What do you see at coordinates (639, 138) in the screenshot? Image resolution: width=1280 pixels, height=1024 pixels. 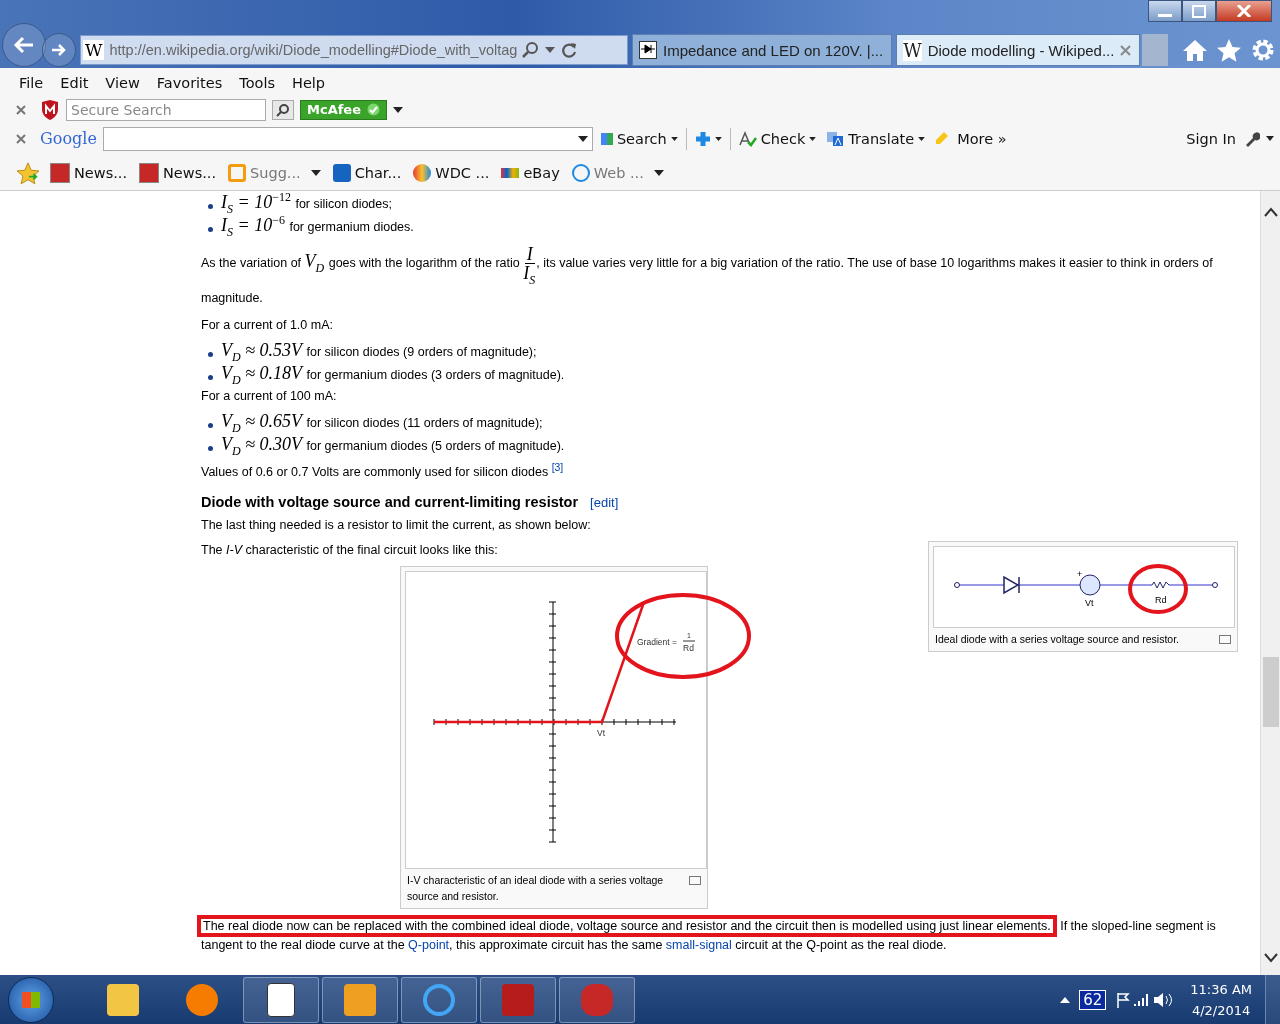 I see `search-button: Search` at bounding box center [639, 138].